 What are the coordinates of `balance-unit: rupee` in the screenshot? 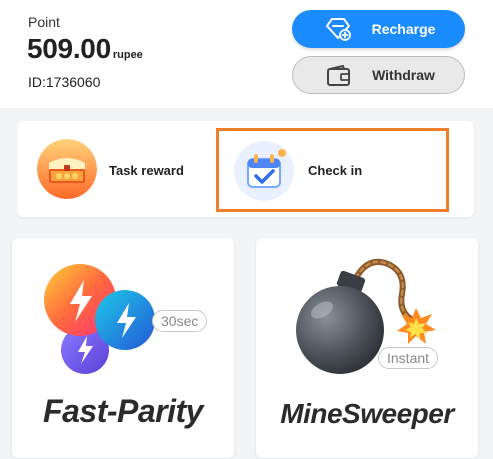 It's located at (127, 55).